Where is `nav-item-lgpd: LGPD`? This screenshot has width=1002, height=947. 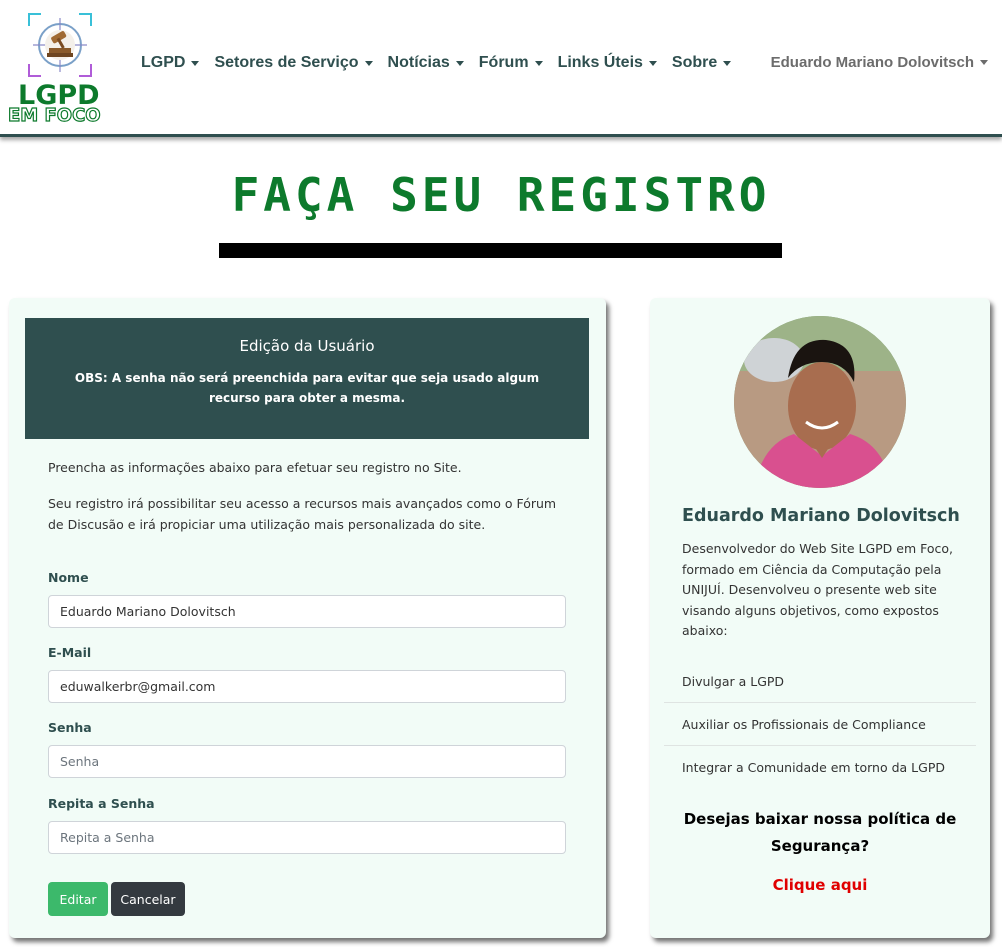 nav-item-lgpd: LGPD is located at coordinates (170, 63).